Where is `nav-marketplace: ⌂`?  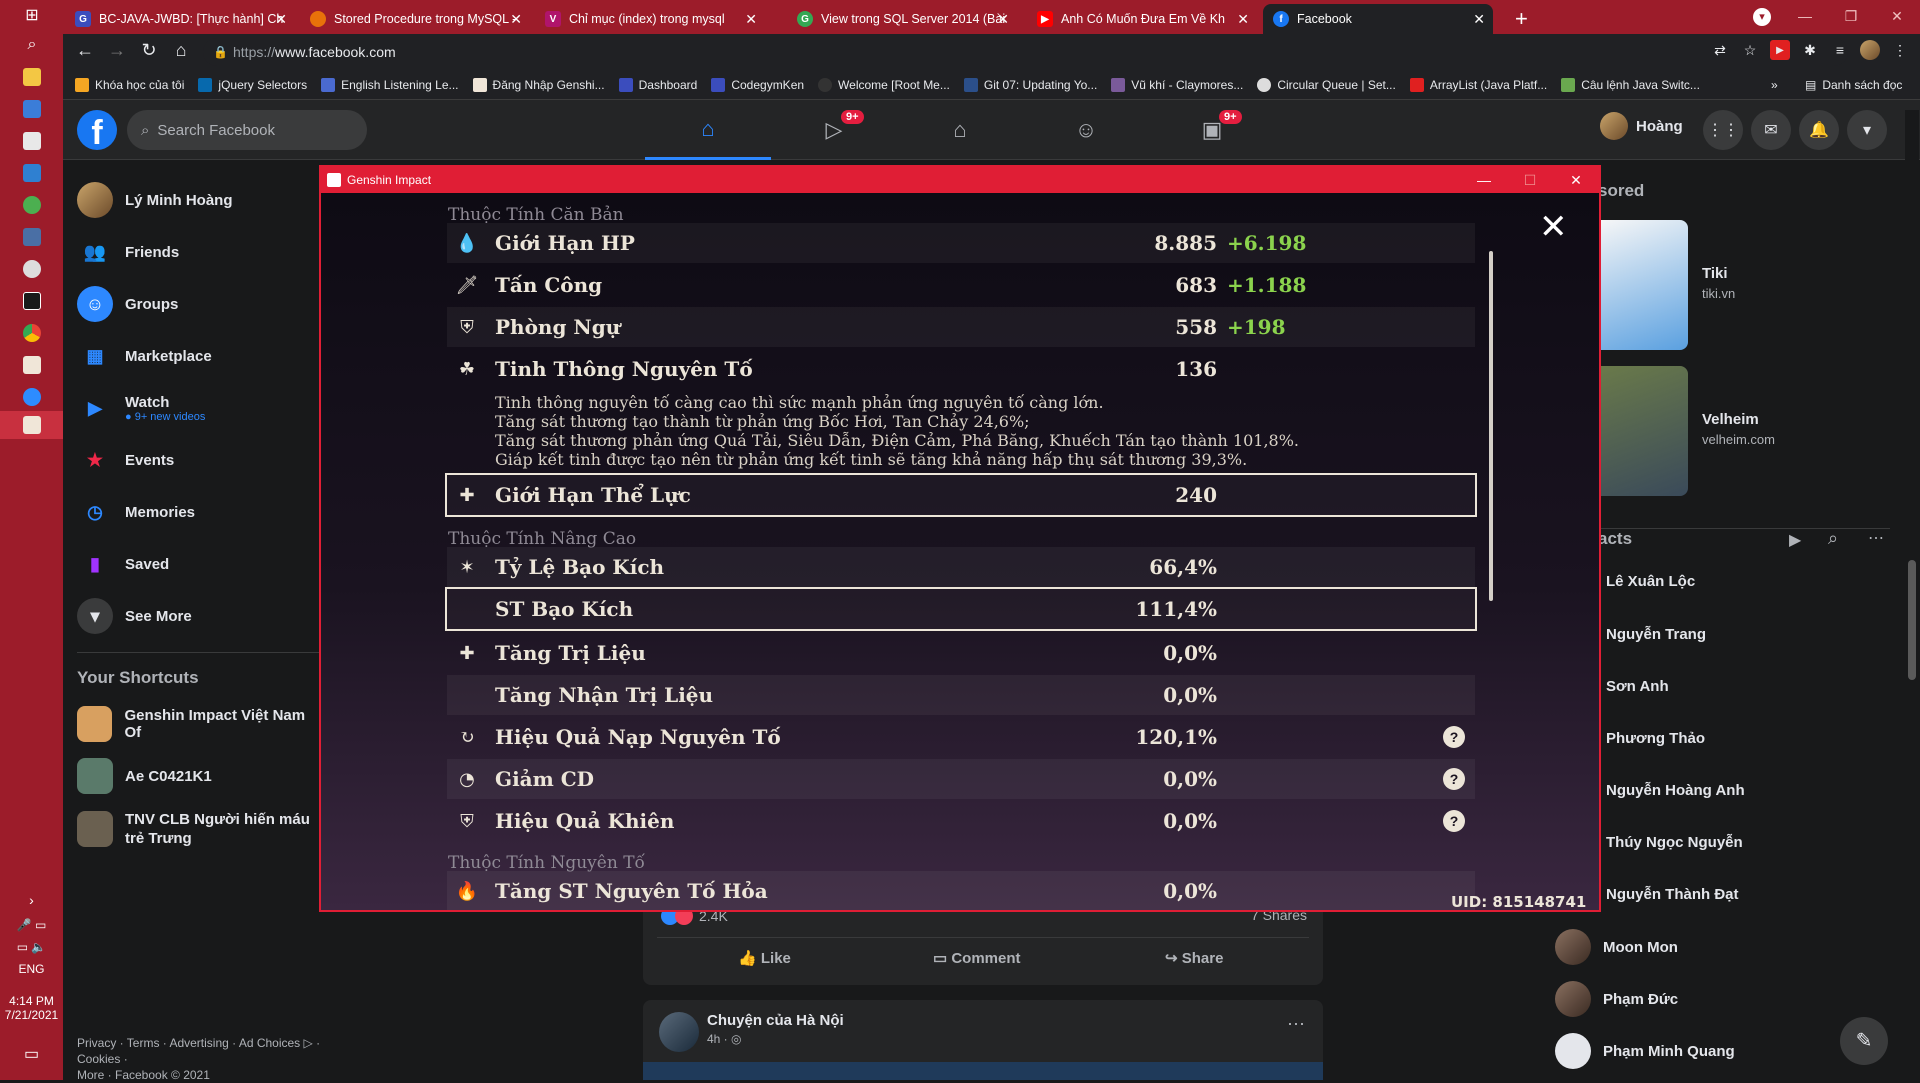 nav-marketplace: ⌂ is located at coordinates (960, 130).